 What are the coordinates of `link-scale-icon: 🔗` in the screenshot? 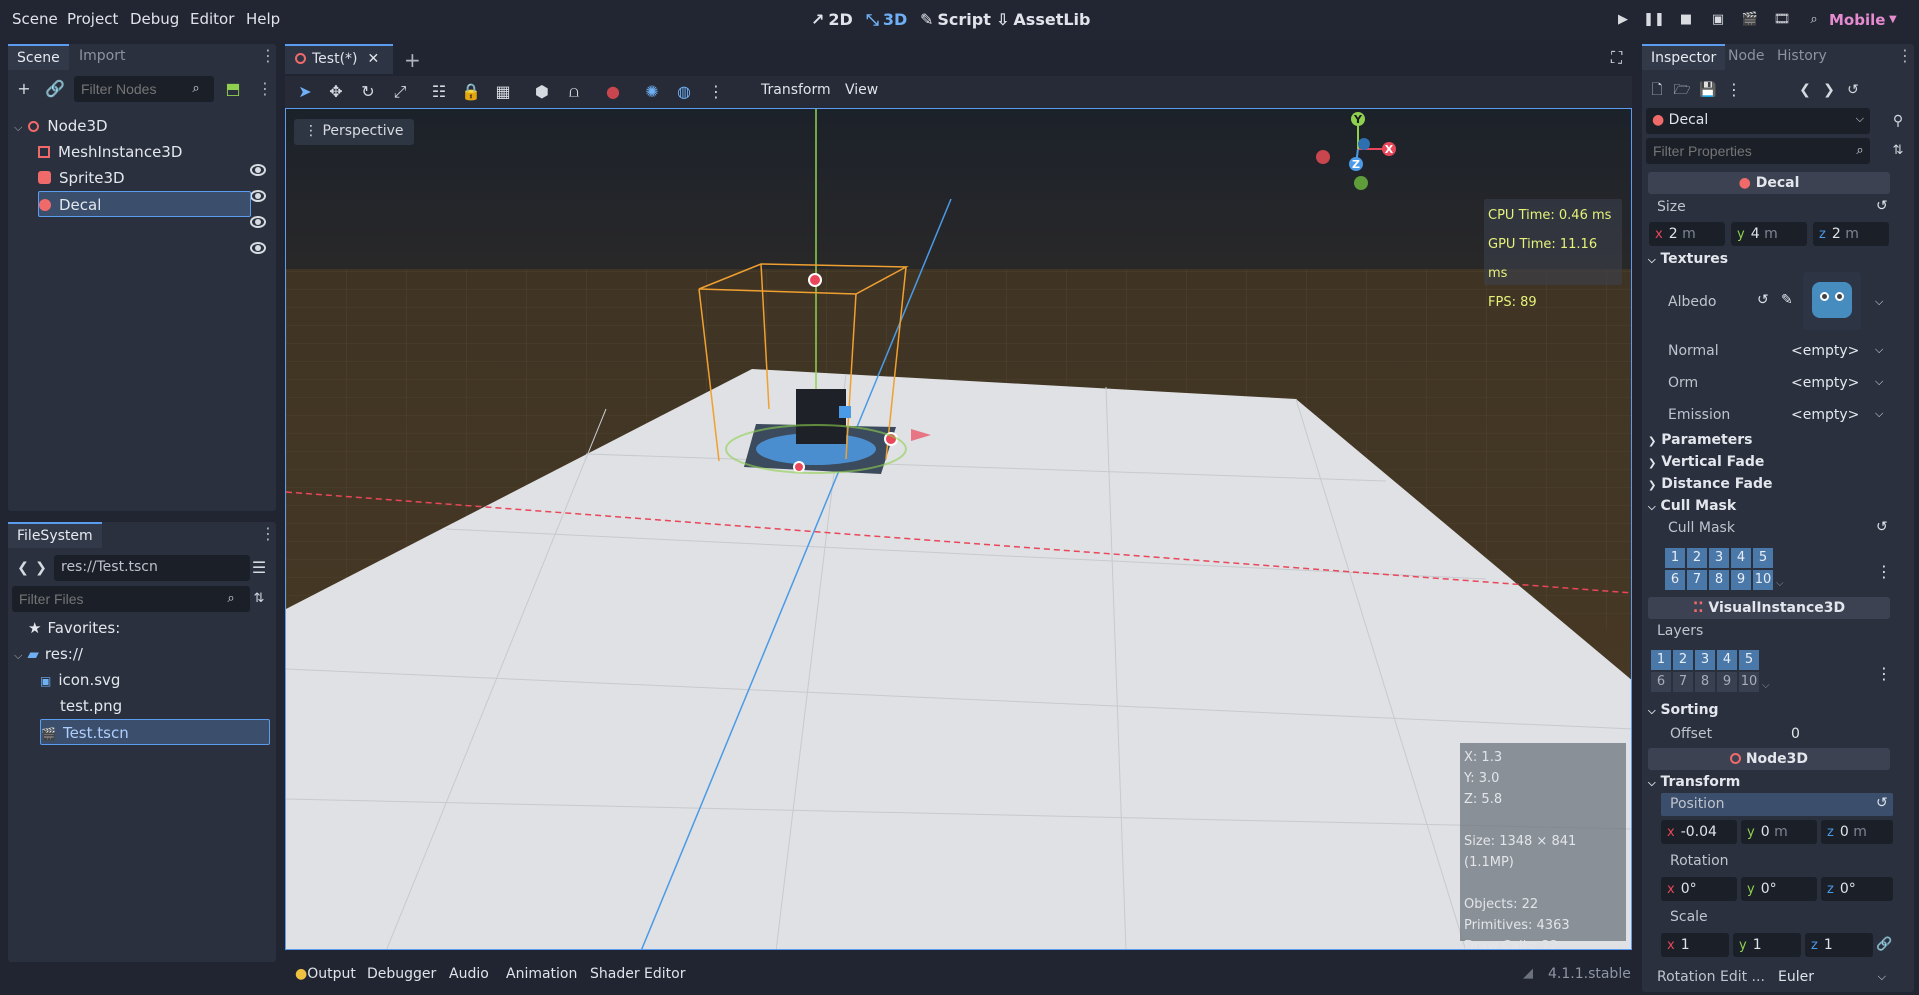 It's located at (1884, 944).